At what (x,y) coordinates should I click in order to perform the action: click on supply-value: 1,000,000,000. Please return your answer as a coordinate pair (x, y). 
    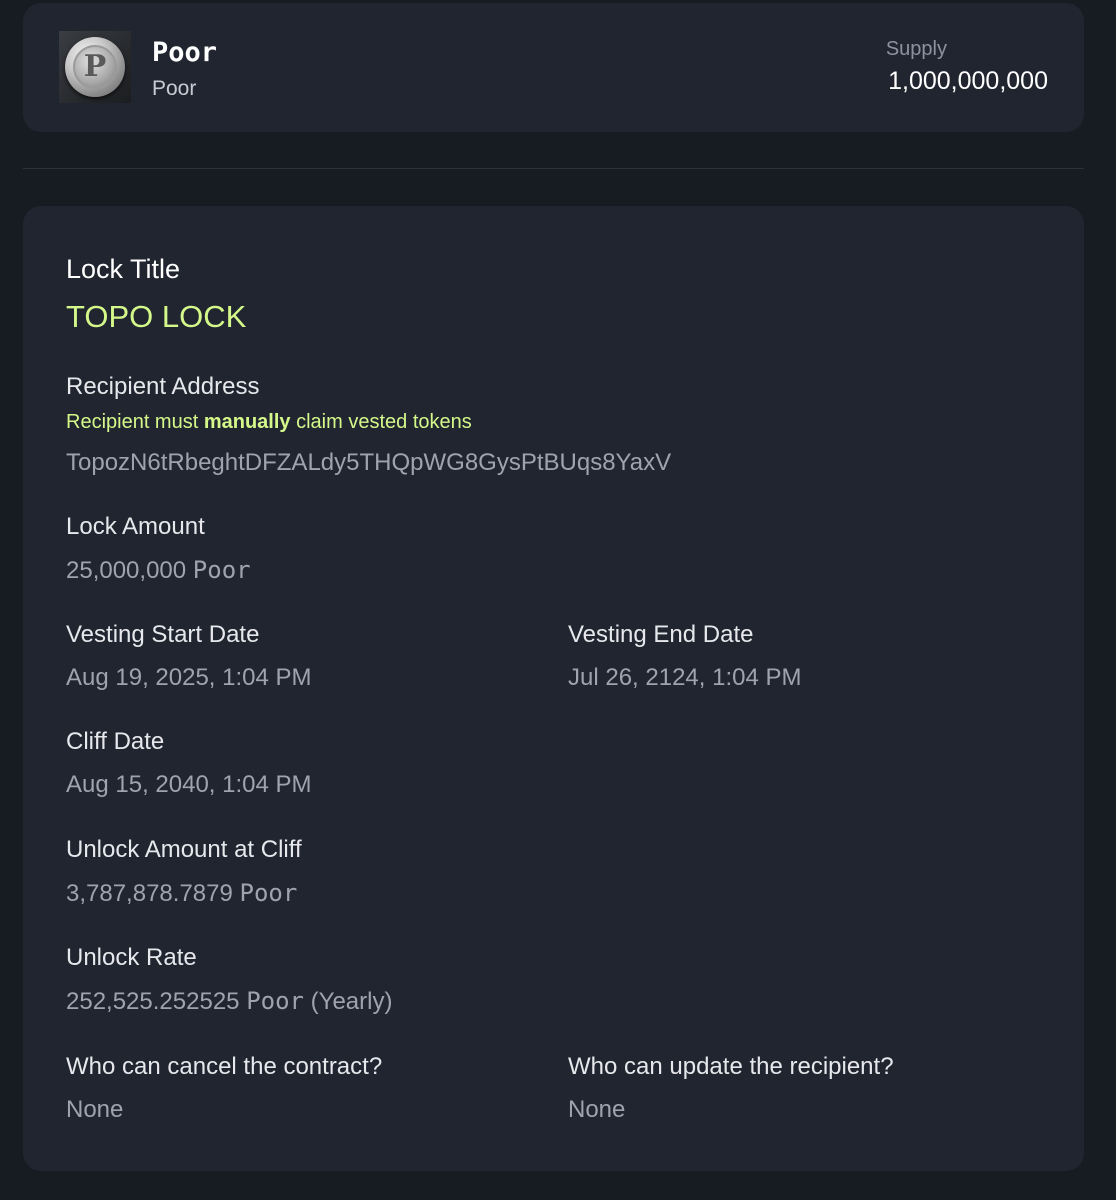
    Looking at the image, I should click on (968, 81).